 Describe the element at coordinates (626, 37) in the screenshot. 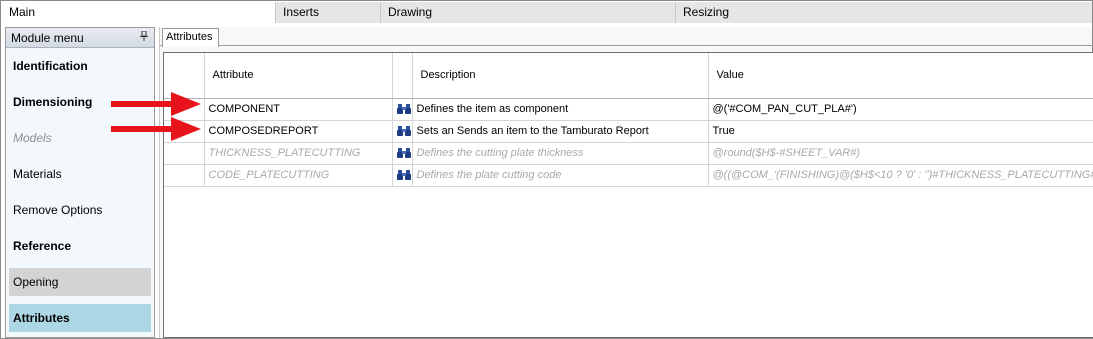

I see `sub-tab-strip: Attributes` at that location.